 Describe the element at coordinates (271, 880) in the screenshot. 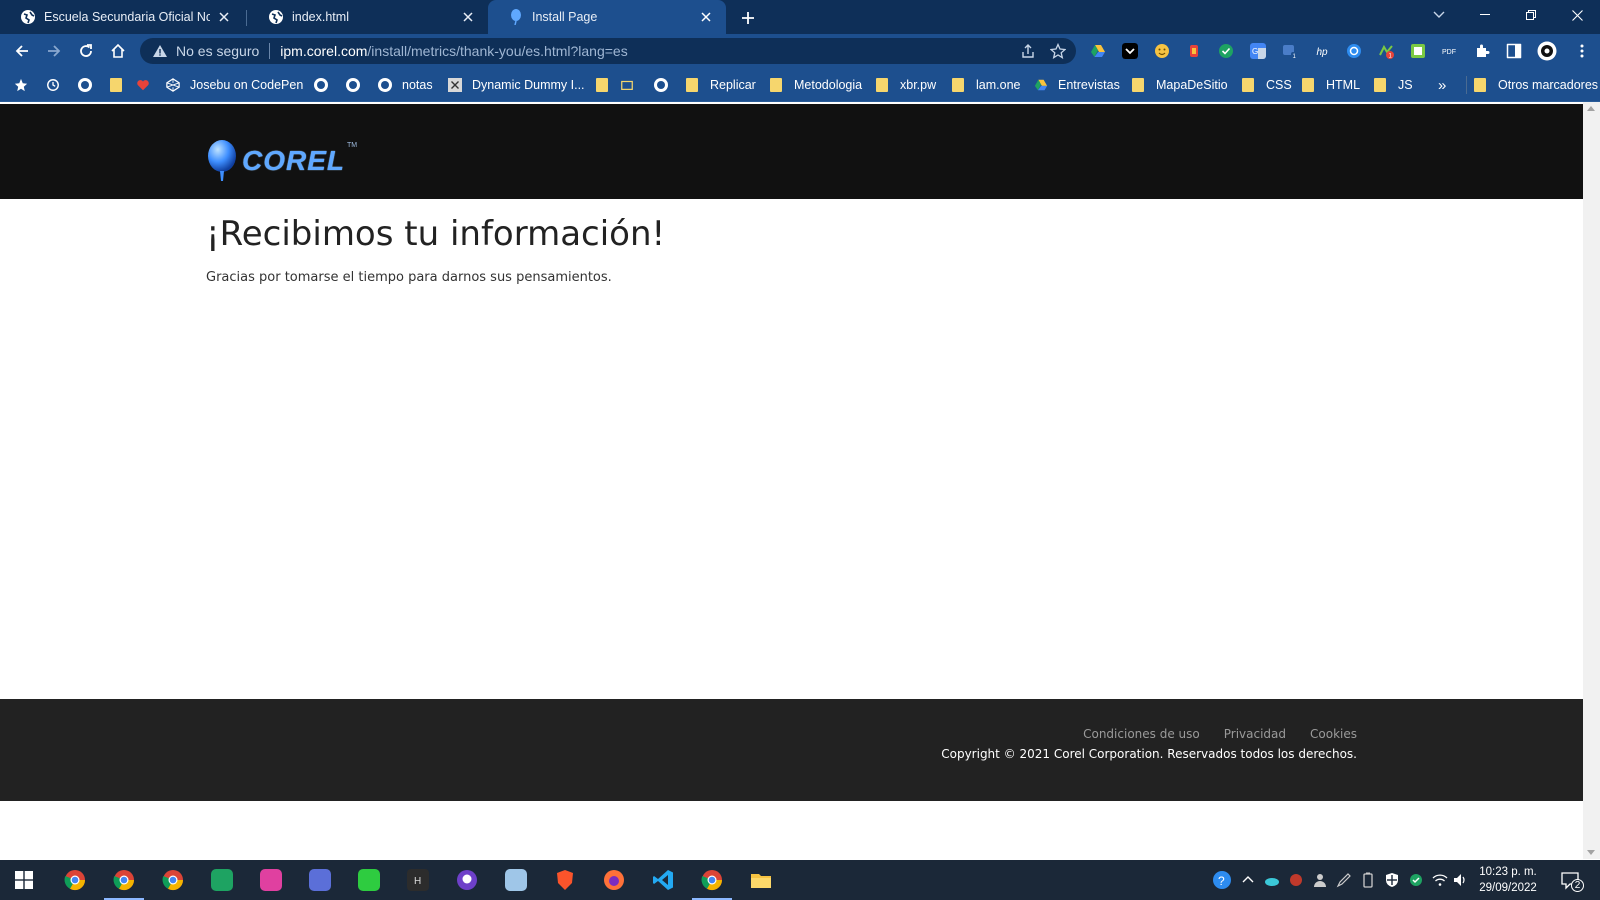

I see `taskbar-app-pink` at that location.